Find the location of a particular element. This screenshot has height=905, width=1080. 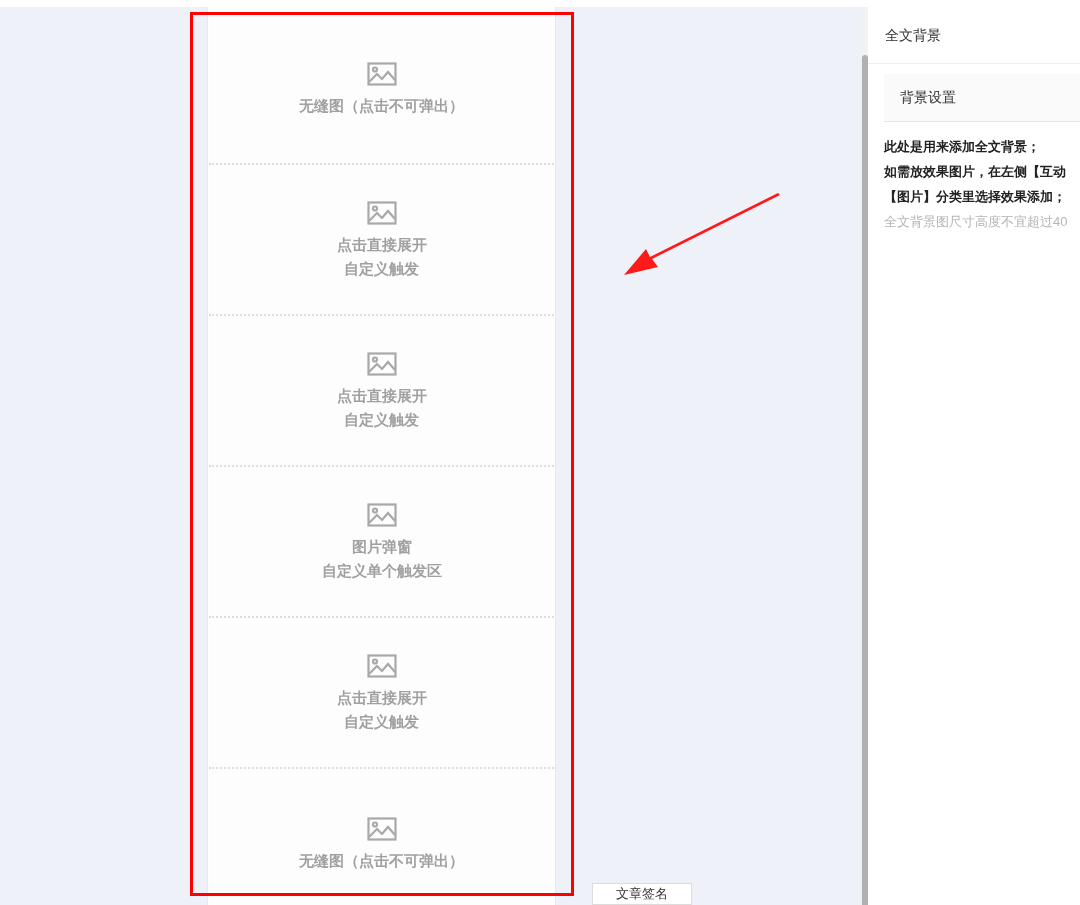

note-text: 【图片】分类里选择效果添加； is located at coordinates (975, 197).